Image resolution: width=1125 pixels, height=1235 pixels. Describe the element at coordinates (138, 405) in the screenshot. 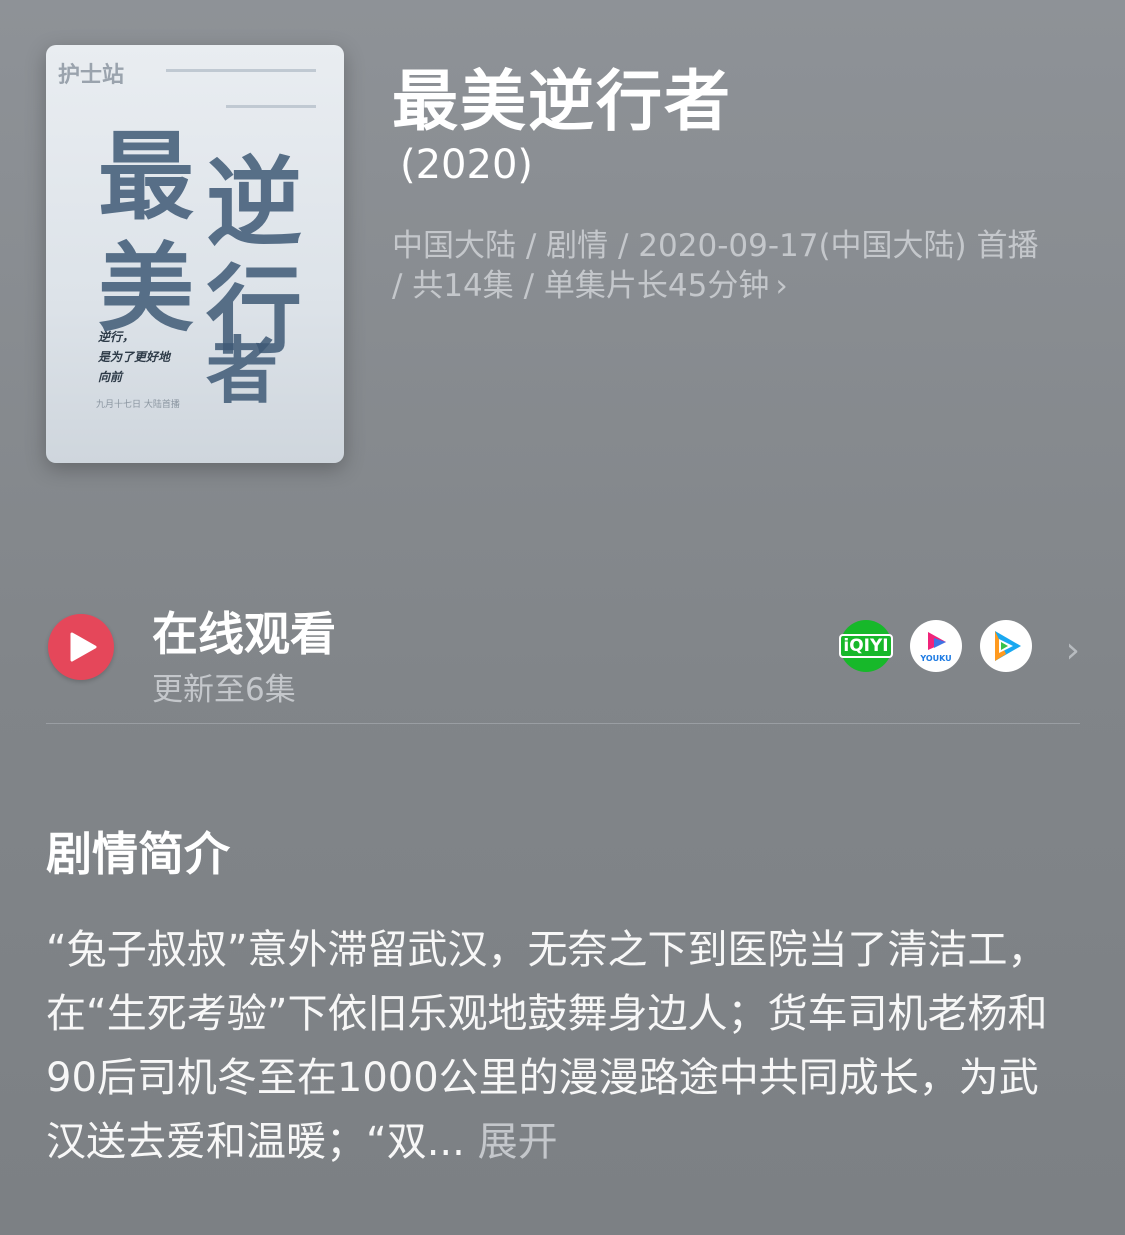

I see `poster-credit: 九月十七日 大陆首播` at that location.